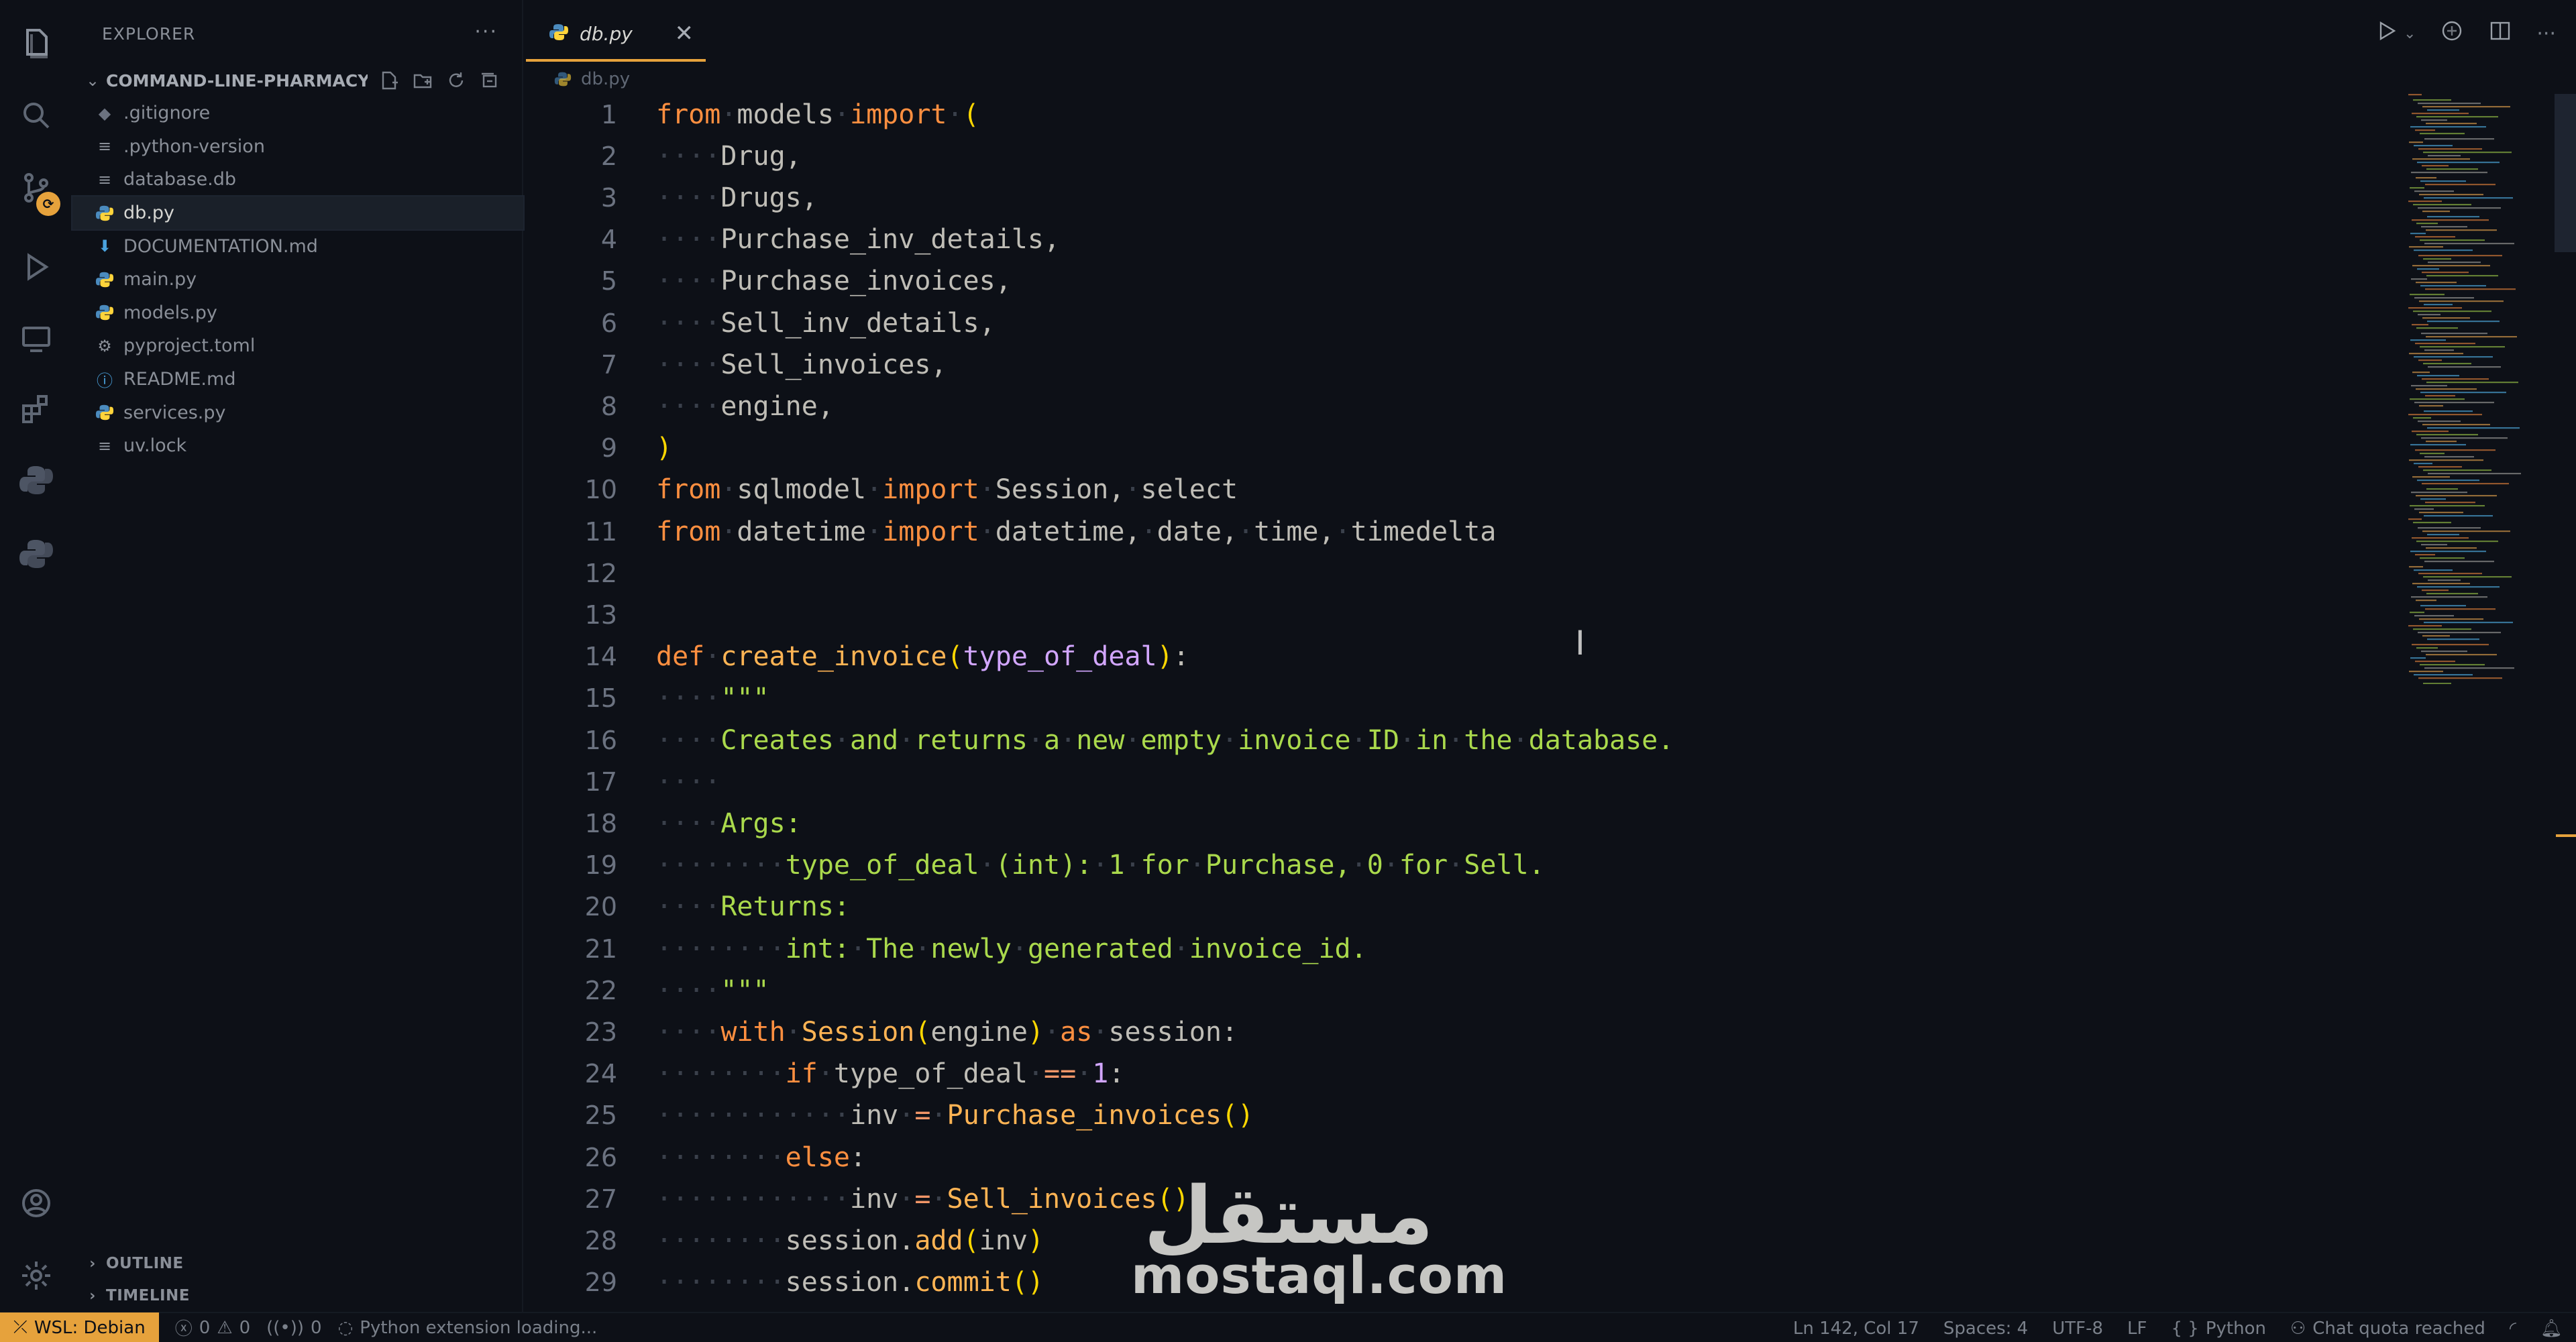 The height and width of the screenshot is (1342, 2576). What do you see at coordinates (104, 312) in the screenshot?
I see `python-file-icon` at bounding box center [104, 312].